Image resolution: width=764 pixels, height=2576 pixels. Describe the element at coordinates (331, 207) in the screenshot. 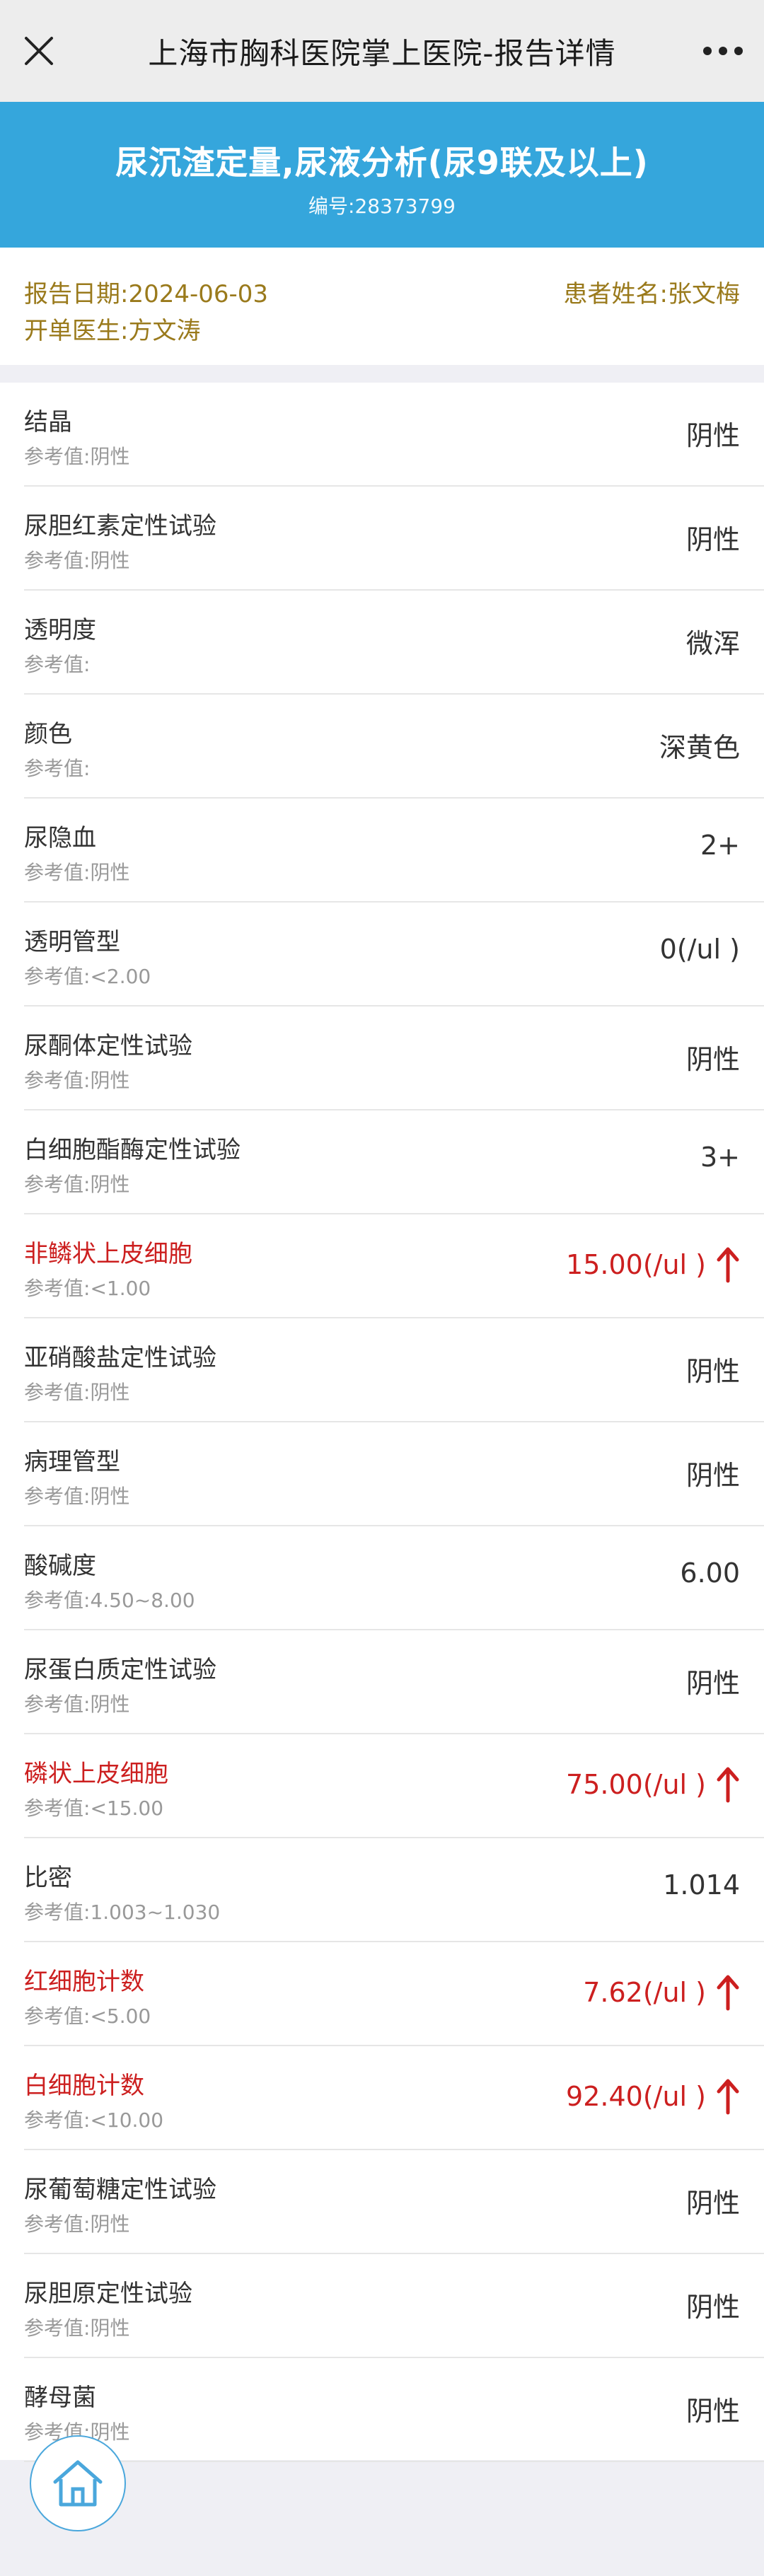

I see `report-code-label: 编号:` at that location.